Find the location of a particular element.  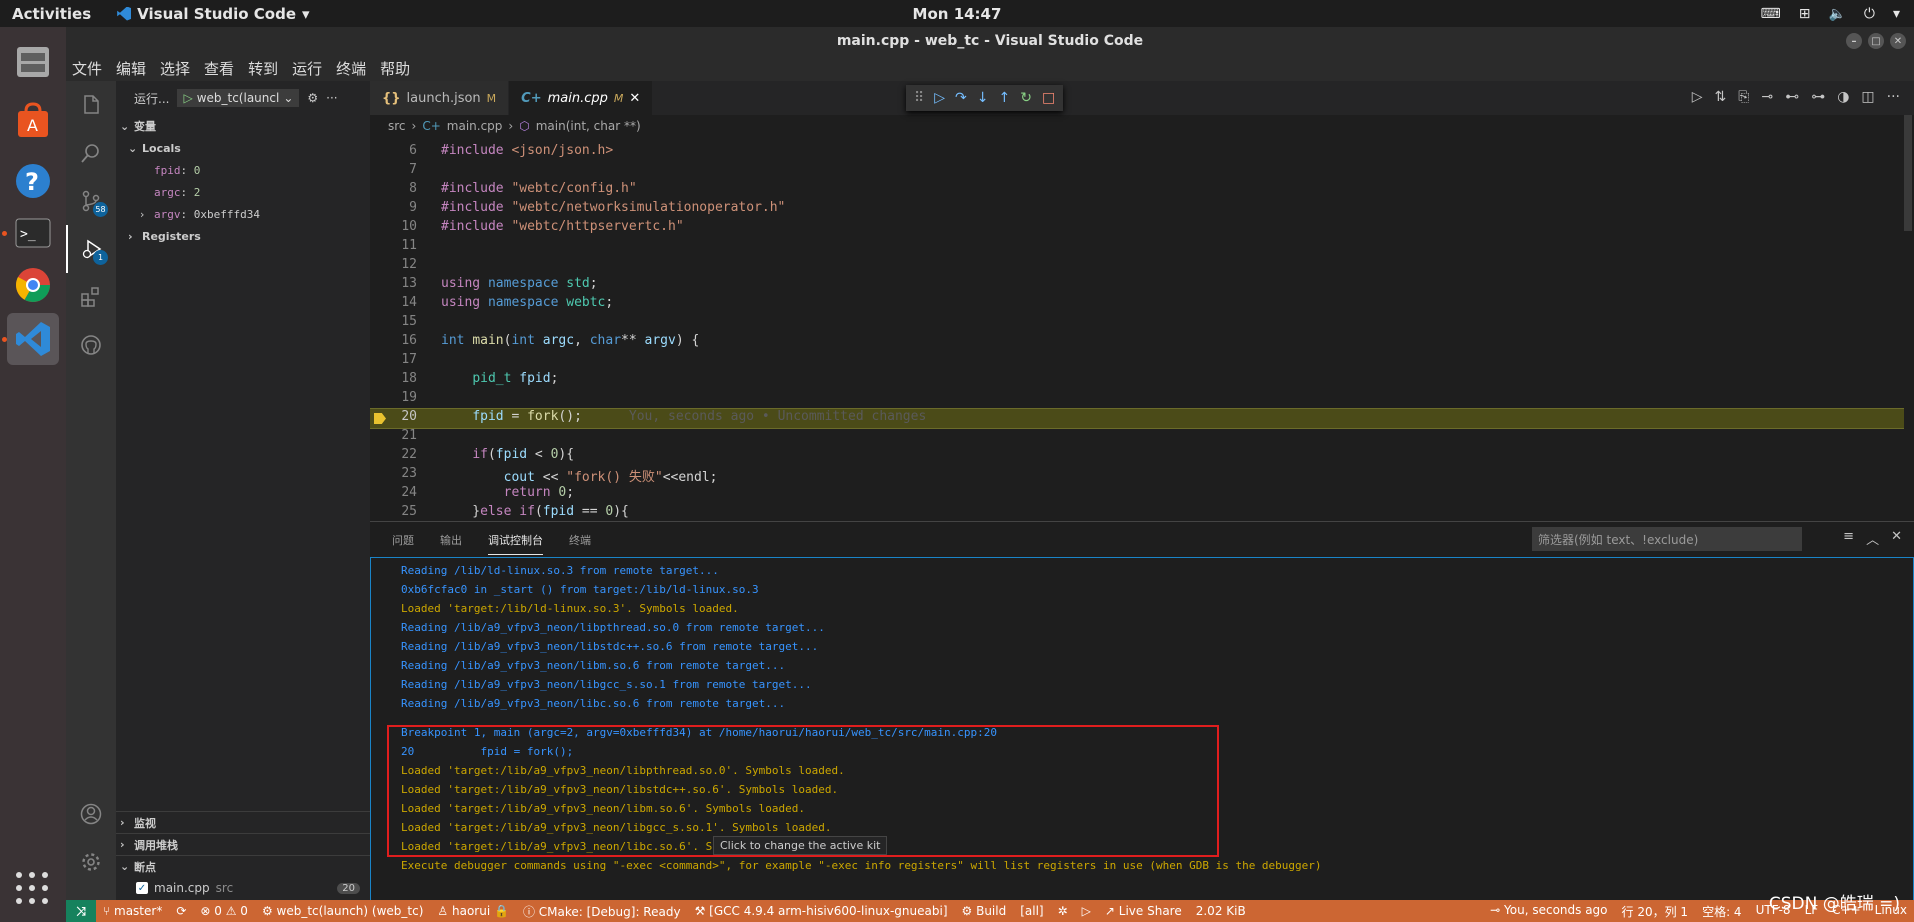

timeline-icon: ◑ is located at coordinates (1843, 97).